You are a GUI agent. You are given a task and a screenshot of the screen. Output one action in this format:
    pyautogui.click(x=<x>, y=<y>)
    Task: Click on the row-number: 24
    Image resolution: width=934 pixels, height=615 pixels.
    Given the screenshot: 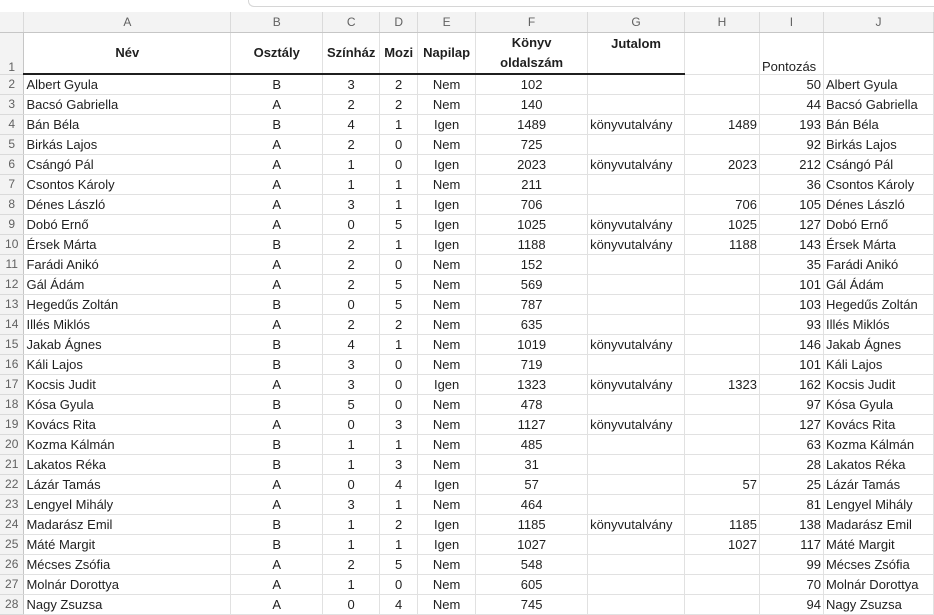 What is the action you would take?
    pyautogui.click(x=12, y=524)
    